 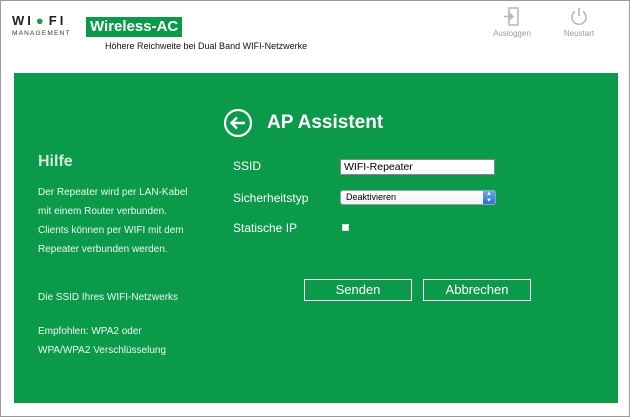 What do you see at coordinates (55, 161) in the screenshot?
I see `help-title: Hilfe` at bounding box center [55, 161].